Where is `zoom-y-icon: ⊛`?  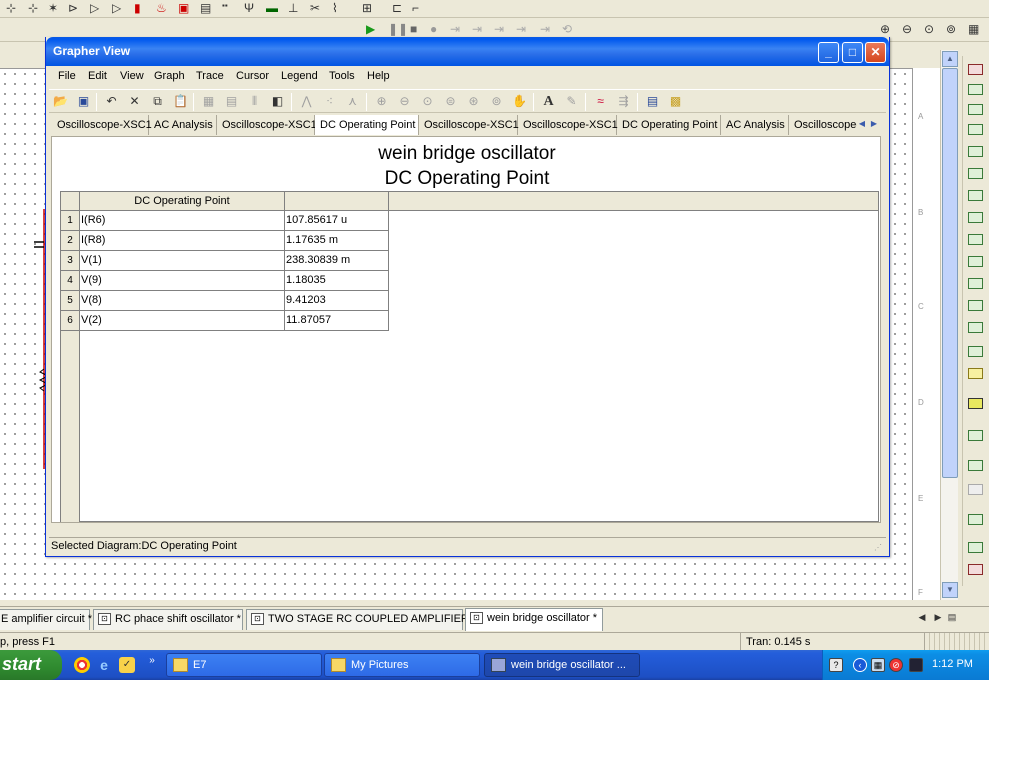 zoom-y-icon: ⊛ is located at coordinates (473, 101).